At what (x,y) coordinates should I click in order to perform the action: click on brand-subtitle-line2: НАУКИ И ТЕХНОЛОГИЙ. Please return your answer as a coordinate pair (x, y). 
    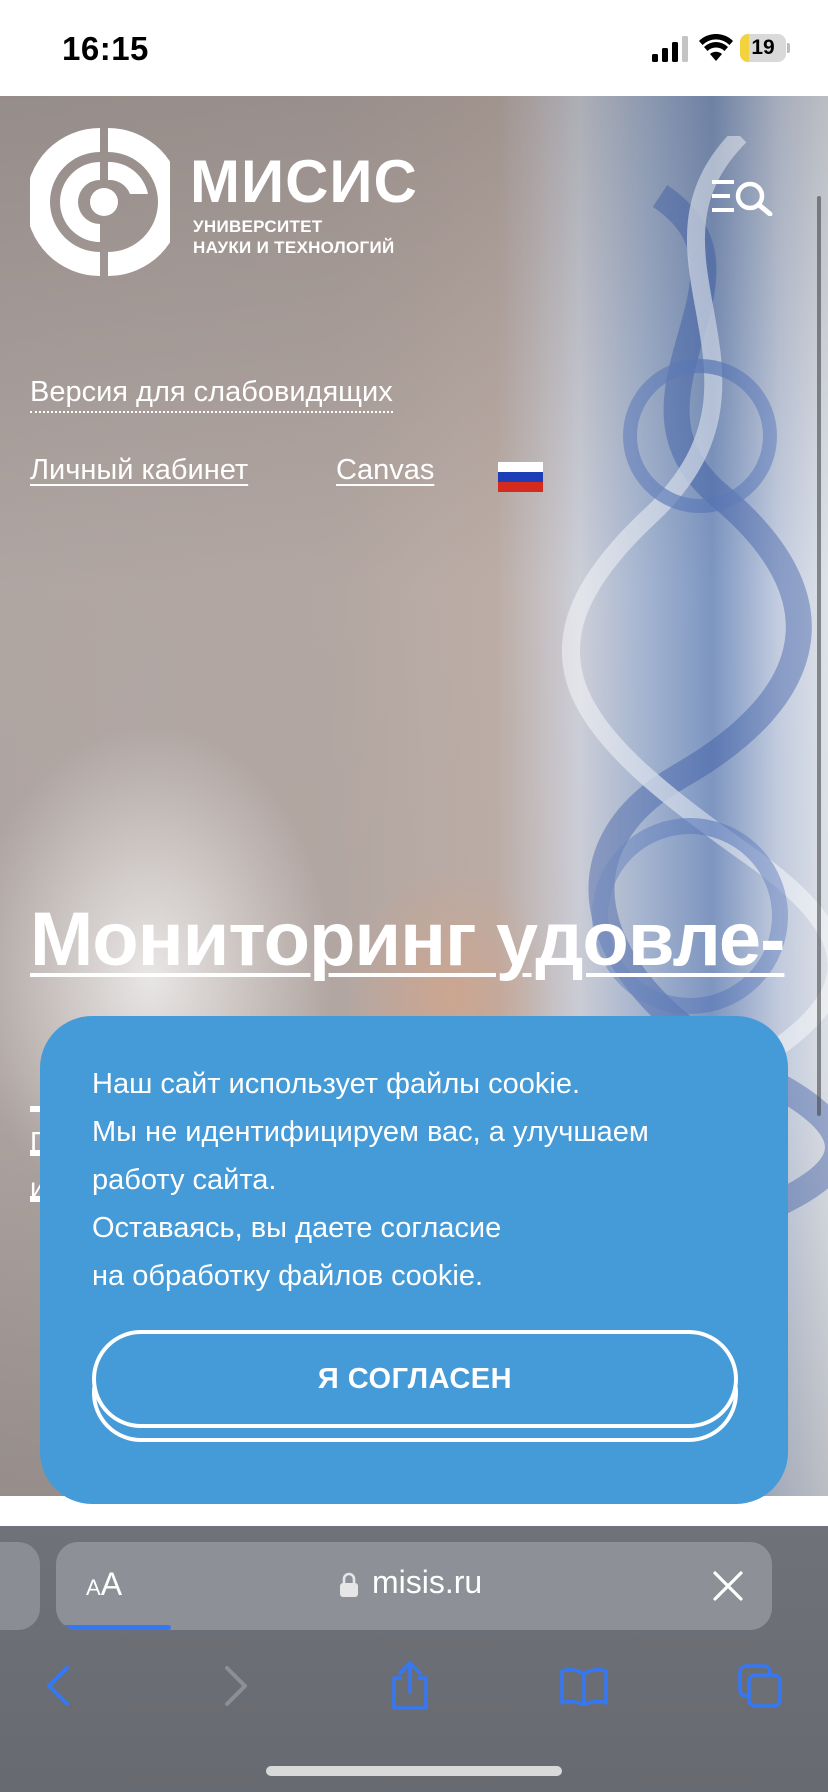
    Looking at the image, I should click on (294, 247).